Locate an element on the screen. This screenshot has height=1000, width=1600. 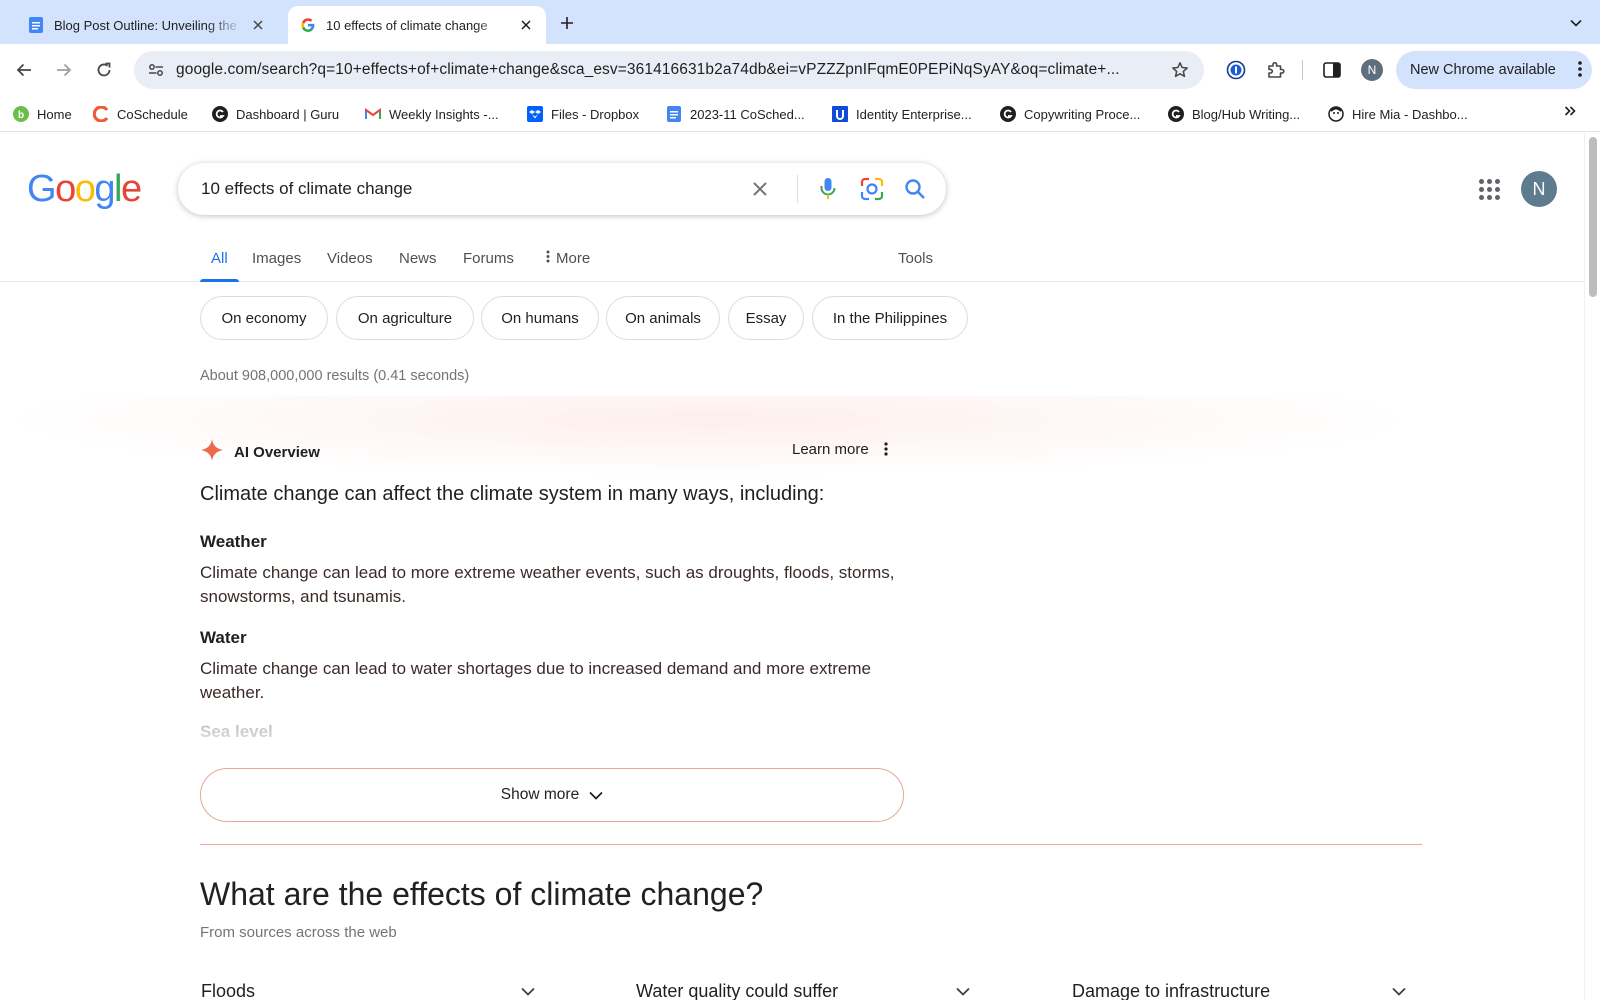
search-submit-icon is located at coordinates (915, 189).